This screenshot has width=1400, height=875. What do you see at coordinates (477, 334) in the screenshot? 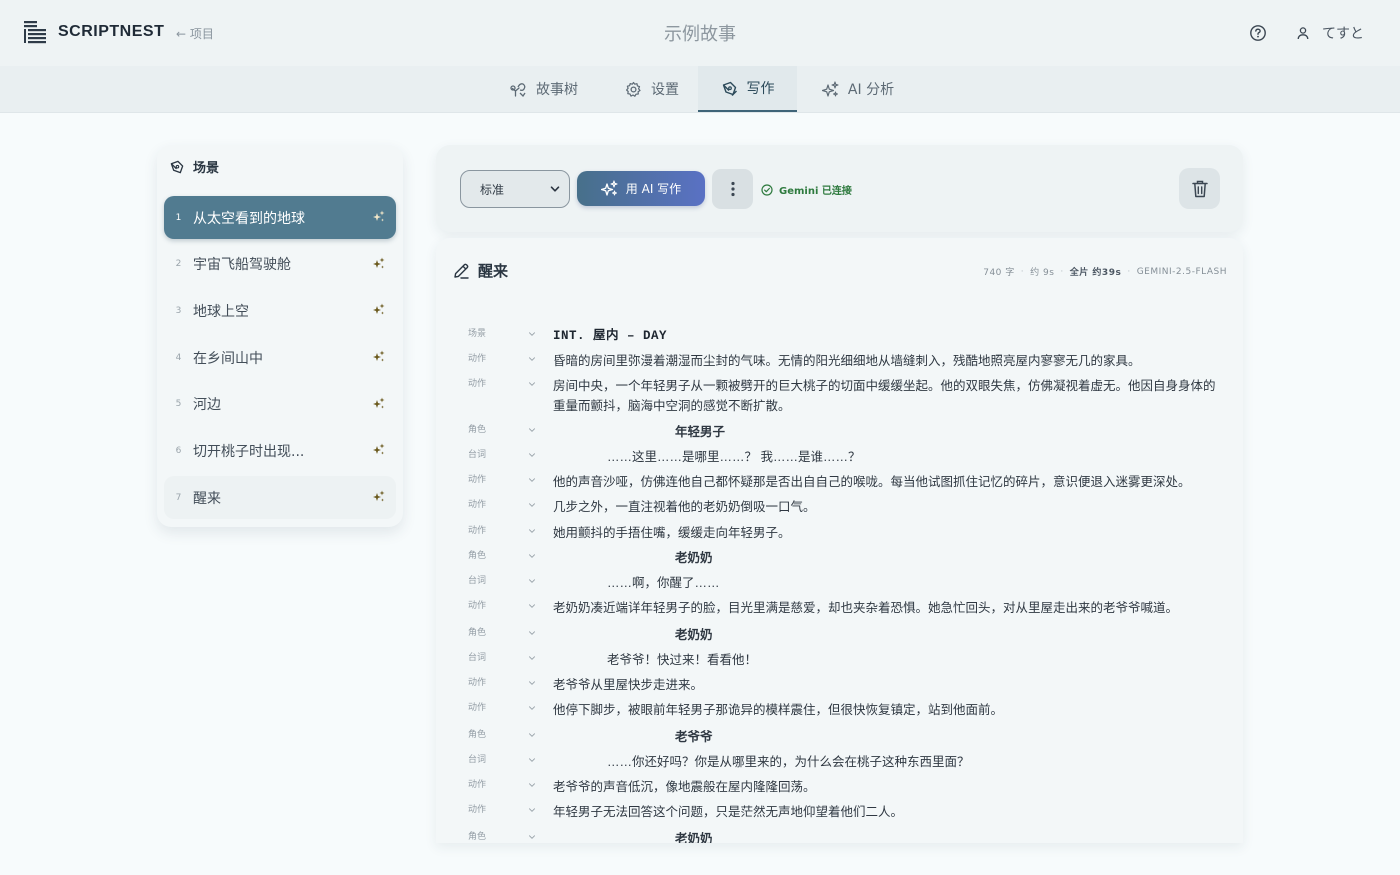
I see `line-type-label: 场景` at bounding box center [477, 334].